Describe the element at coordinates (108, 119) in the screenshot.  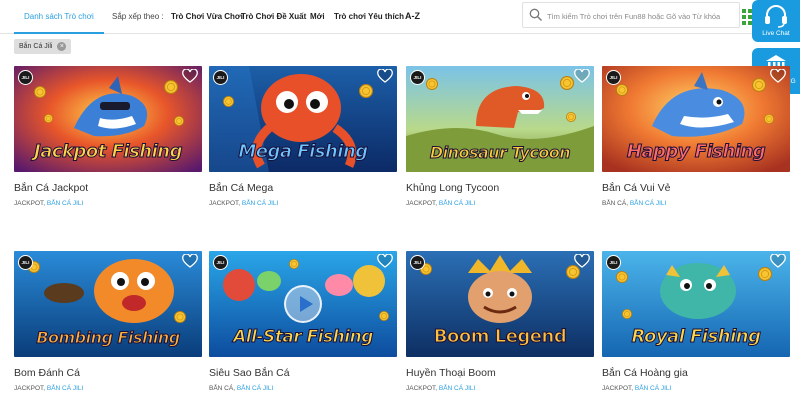
I see `game-thumbnail: JILI Jackpot Fishing` at that location.